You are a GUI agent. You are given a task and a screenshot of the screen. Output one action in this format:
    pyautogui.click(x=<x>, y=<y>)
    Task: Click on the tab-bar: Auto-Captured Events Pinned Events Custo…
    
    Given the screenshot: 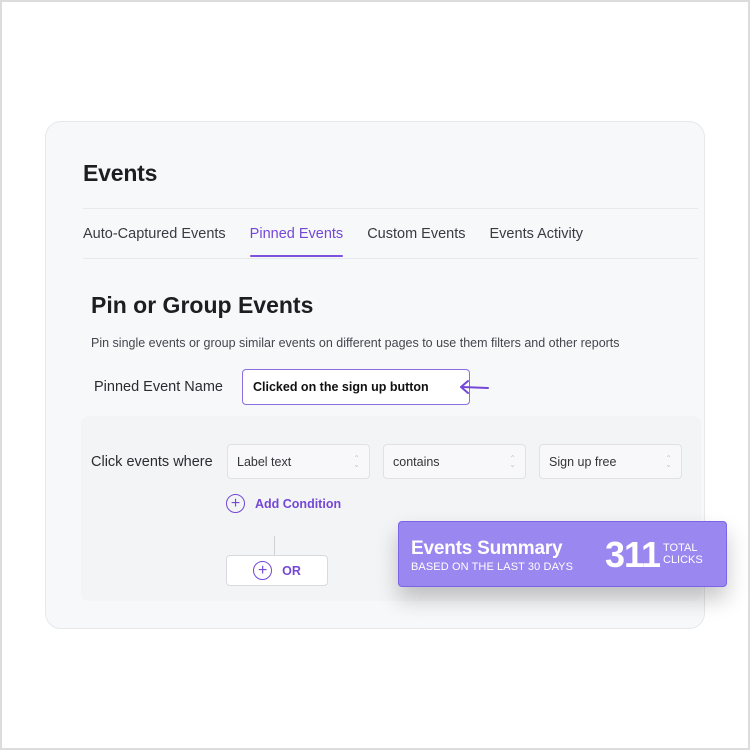 What is the action you would take?
    pyautogui.click(x=333, y=241)
    